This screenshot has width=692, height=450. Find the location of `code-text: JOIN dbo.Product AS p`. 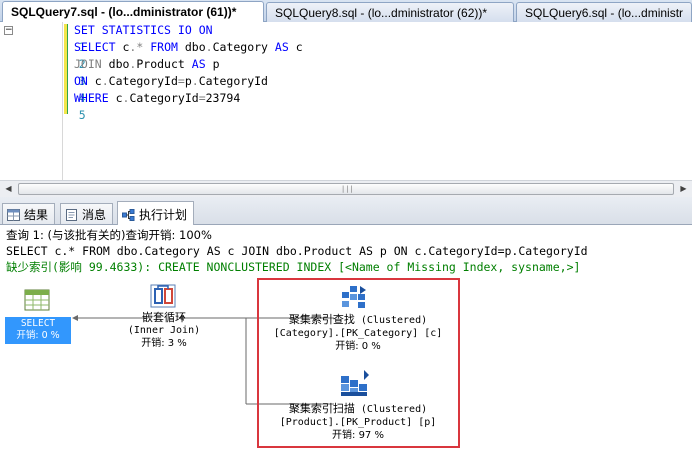

code-text: JOIN dbo.Product AS p is located at coordinates (147, 64).